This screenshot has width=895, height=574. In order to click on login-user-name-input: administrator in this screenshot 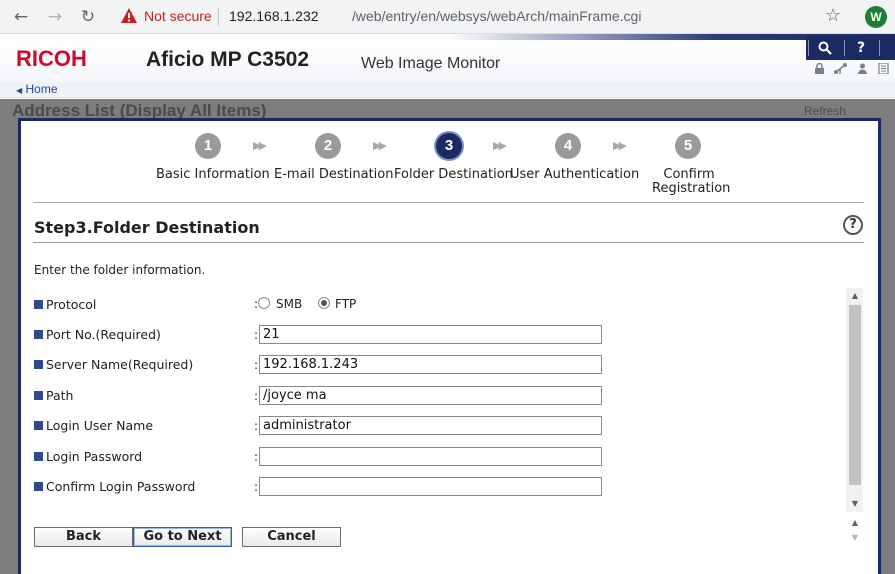, I will do `click(430, 425)`.